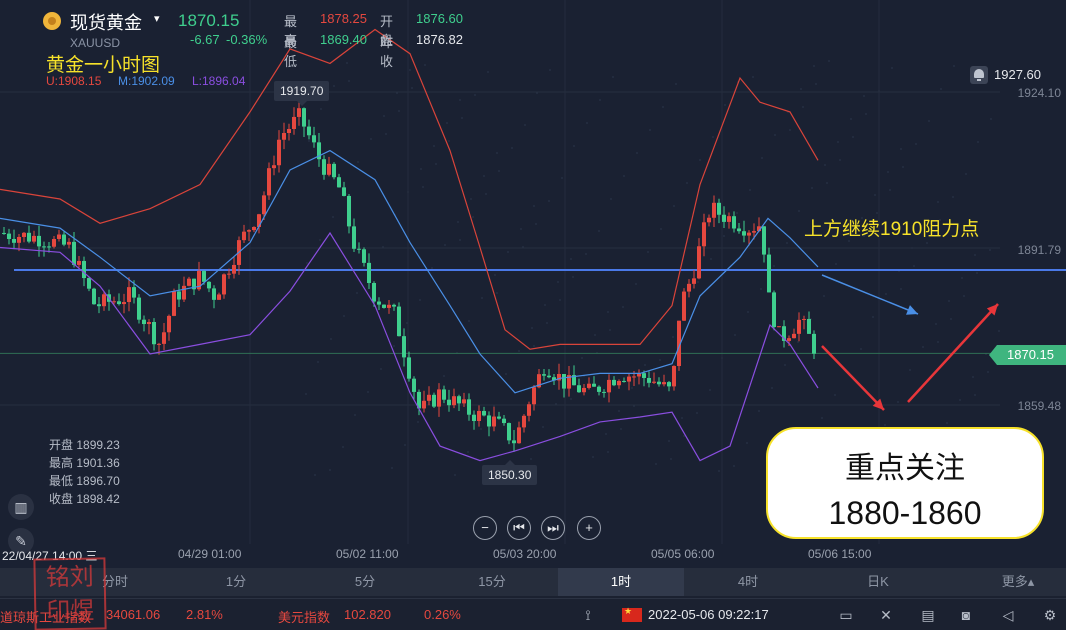 The height and width of the screenshot is (630, 1066). Describe the element at coordinates (966, 615) in the screenshot. I see `camera-icon: ◙` at that location.